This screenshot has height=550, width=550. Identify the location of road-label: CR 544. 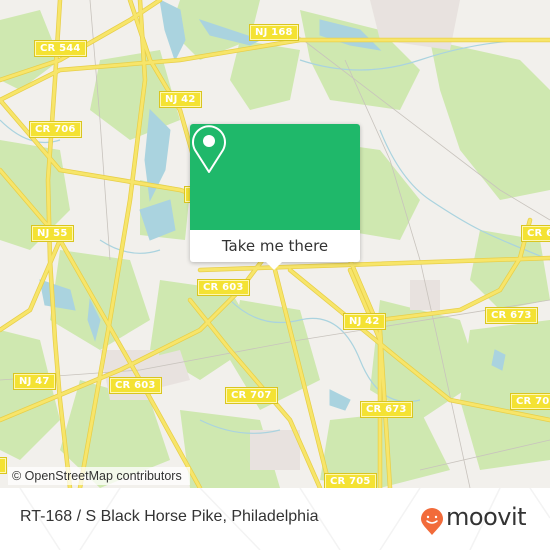
(60, 48).